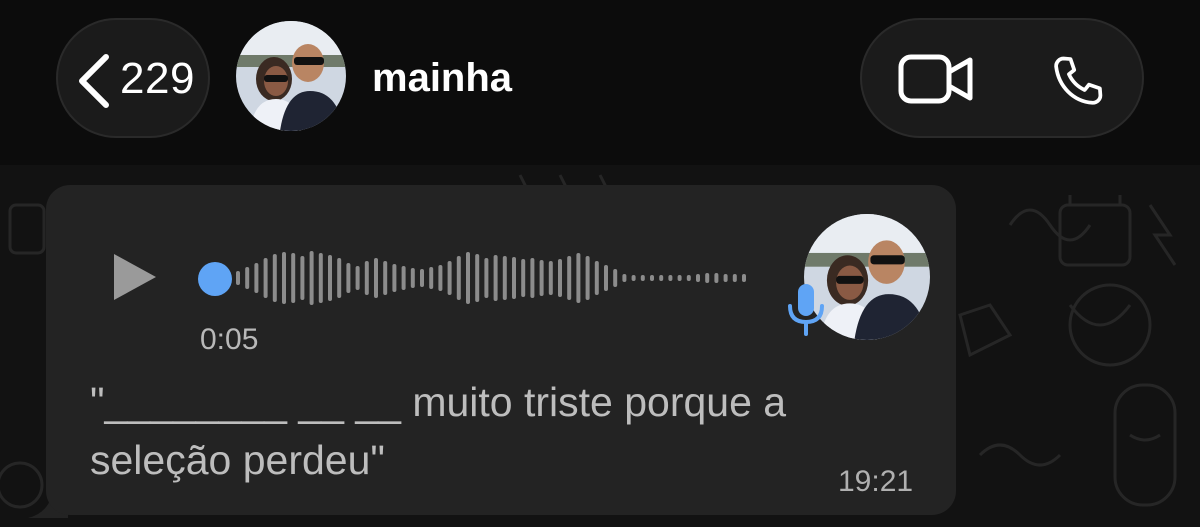 The width and height of the screenshot is (1200, 527). Describe the element at coordinates (157, 78) in the screenshot. I see `unread-count: 229` at that location.